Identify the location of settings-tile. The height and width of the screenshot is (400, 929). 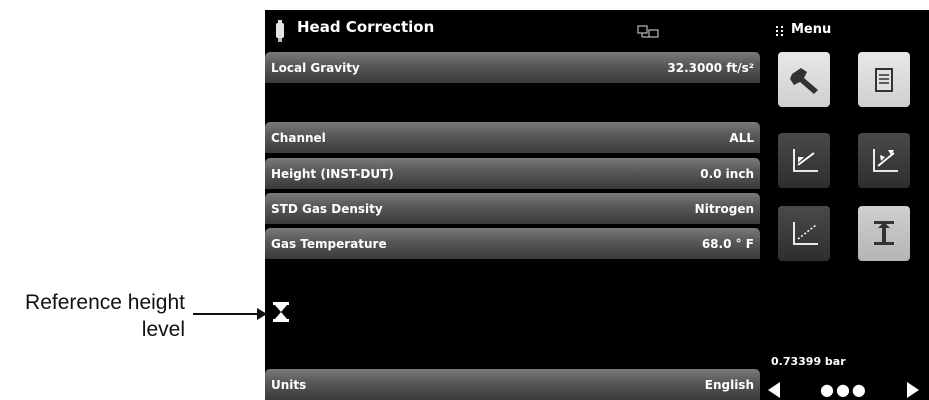
(804, 79).